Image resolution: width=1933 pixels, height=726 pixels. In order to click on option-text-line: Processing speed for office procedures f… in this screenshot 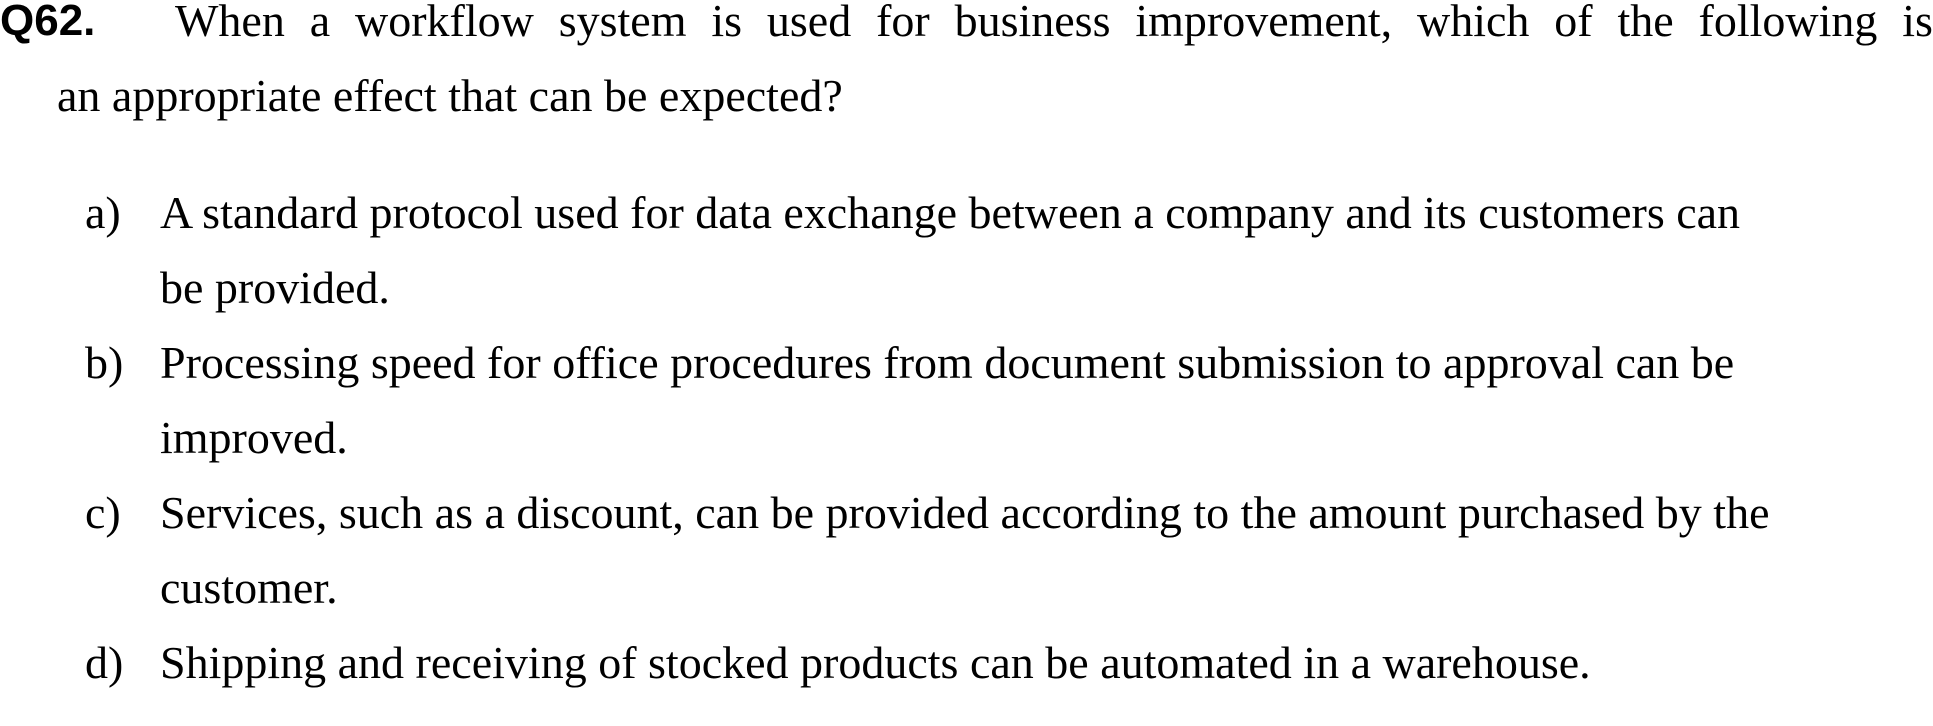, I will do `click(947, 362)`.